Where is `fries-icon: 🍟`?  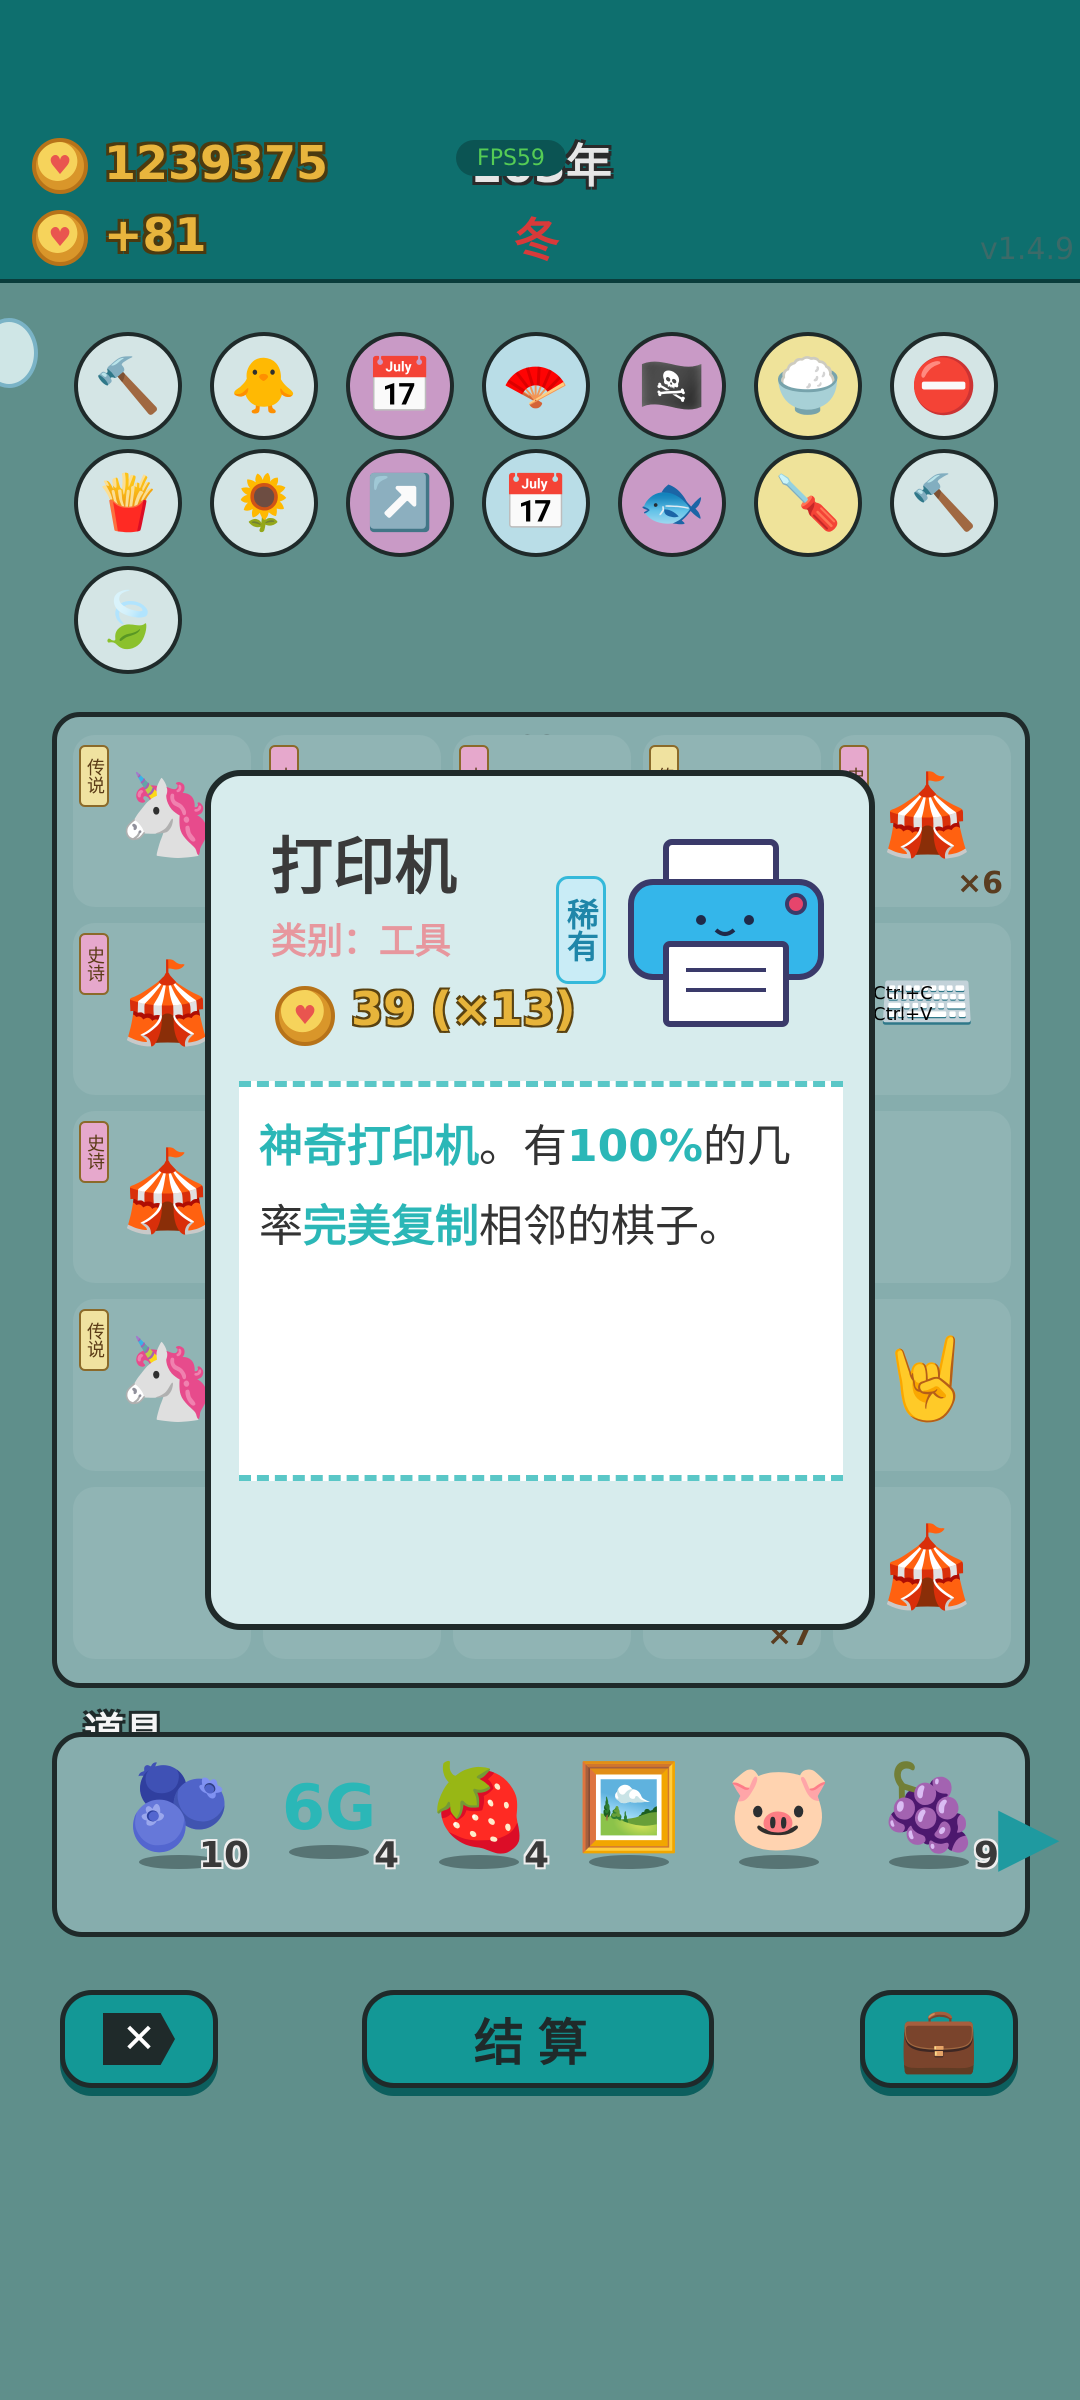 fries-icon: 🍟 is located at coordinates (128, 502).